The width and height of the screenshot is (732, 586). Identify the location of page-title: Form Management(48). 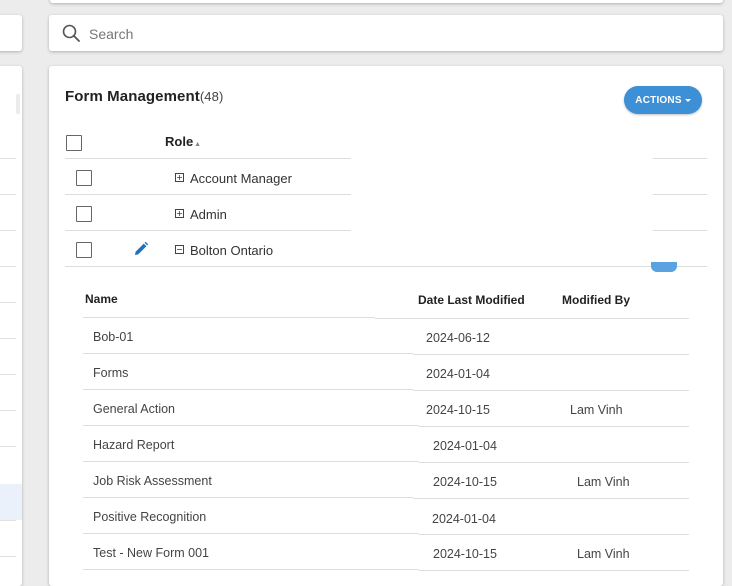
(144, 96).